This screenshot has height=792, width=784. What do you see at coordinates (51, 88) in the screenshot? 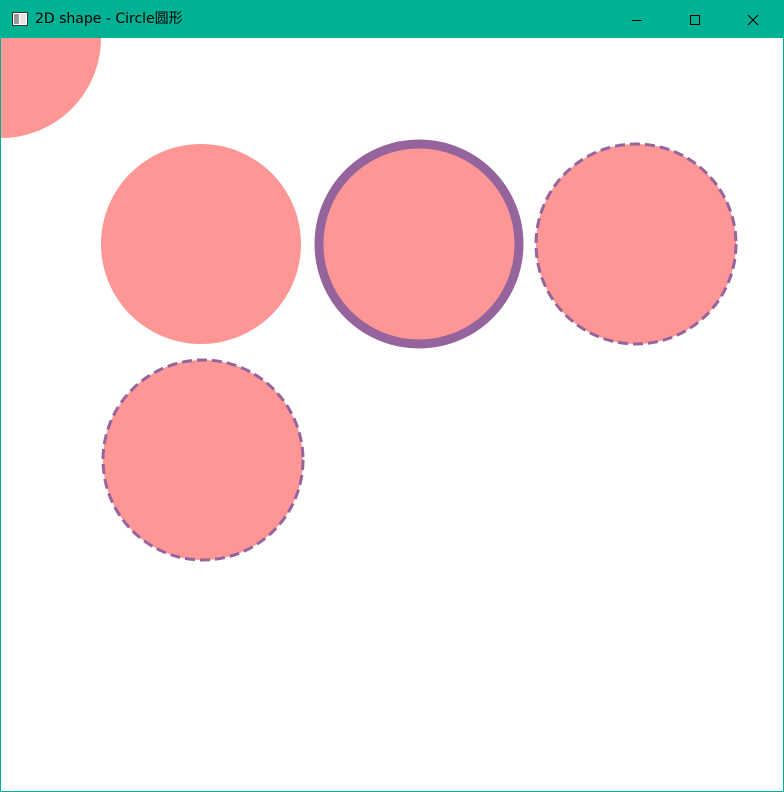
I see `circle-clipped-corner` at bounding box center [51, 88].